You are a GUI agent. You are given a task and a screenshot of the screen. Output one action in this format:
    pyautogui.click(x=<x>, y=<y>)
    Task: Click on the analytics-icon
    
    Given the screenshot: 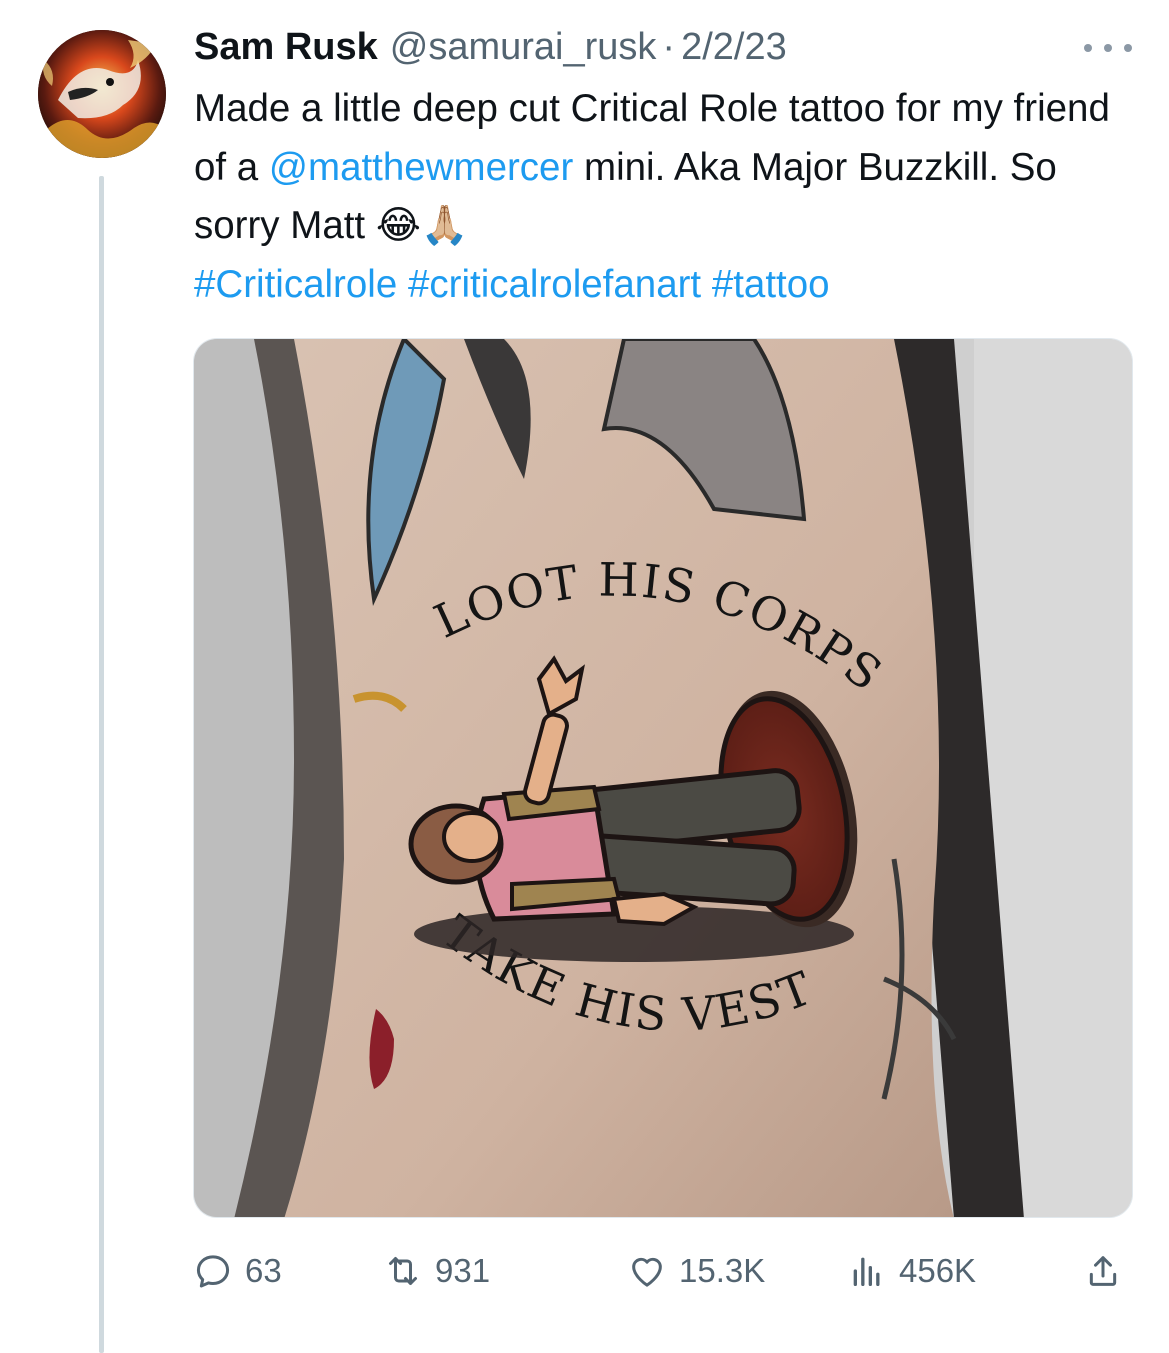 What is the action you would take?
    pyautogui.click(x=866, y=1271)
    